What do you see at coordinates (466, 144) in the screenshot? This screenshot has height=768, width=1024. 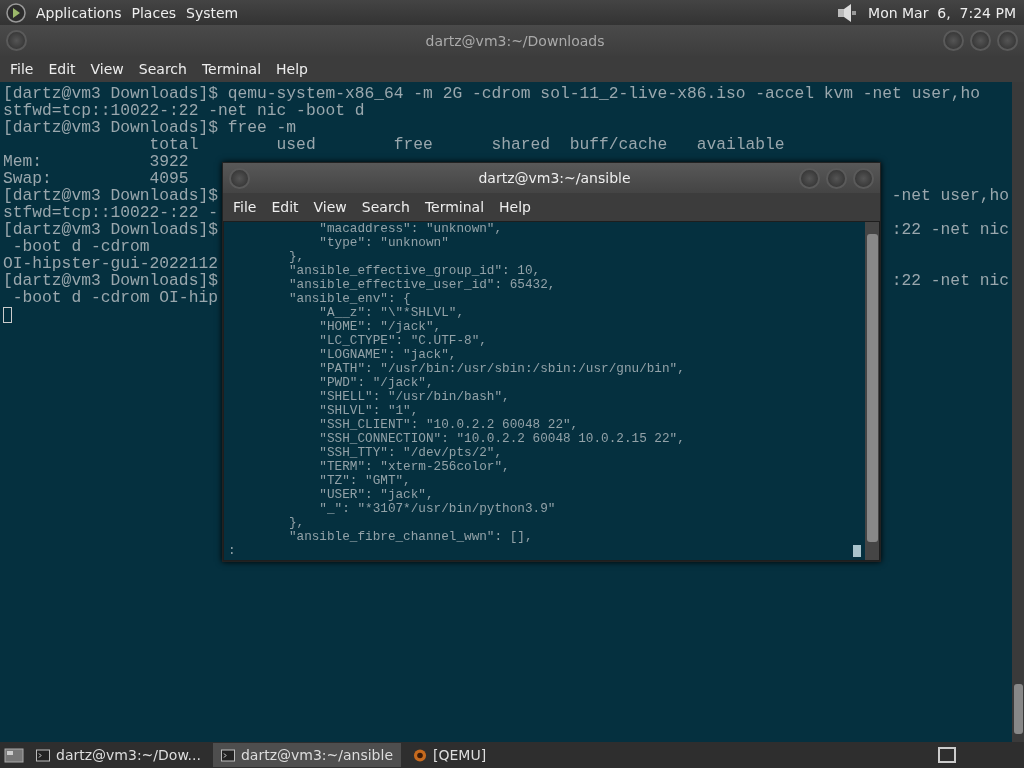 I see `terminal-line: total used free shared buff/cache available` at bounding box center [466, 144].